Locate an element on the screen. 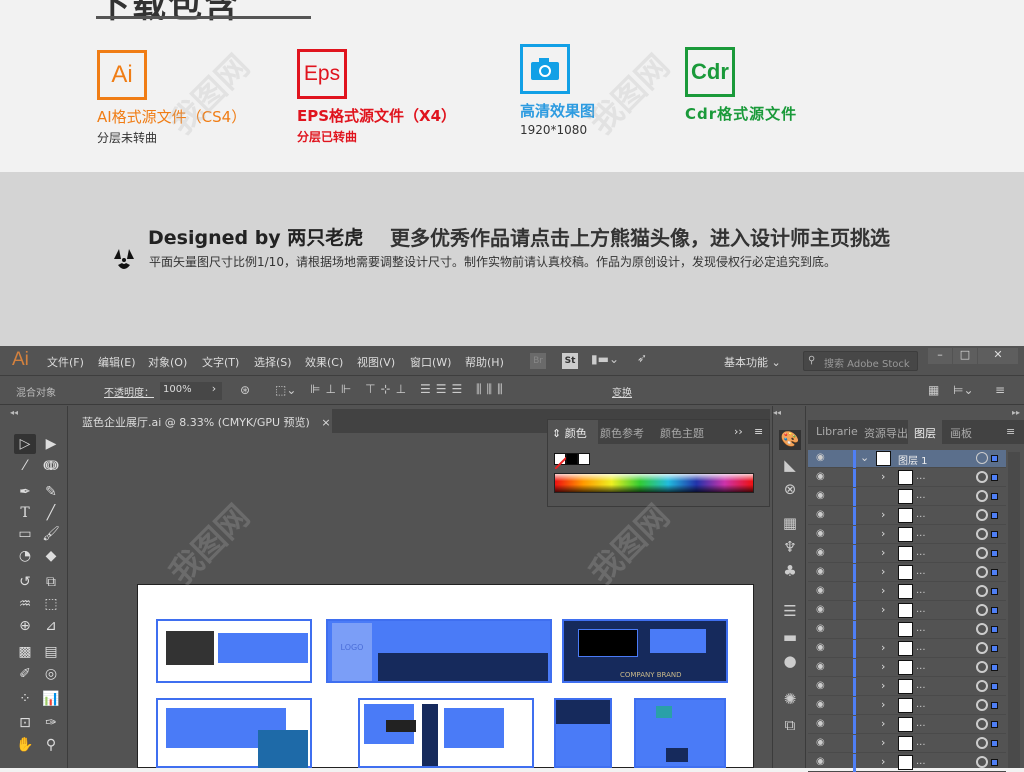 This screenshot has width=1024, height=772. appearance-icon: ✺ is located at coordinates (790, 700).